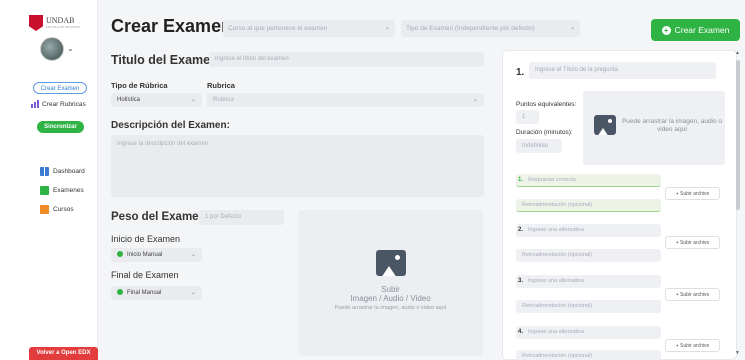  I want to click on duracion-input: Indefinido, so click(539, 146).